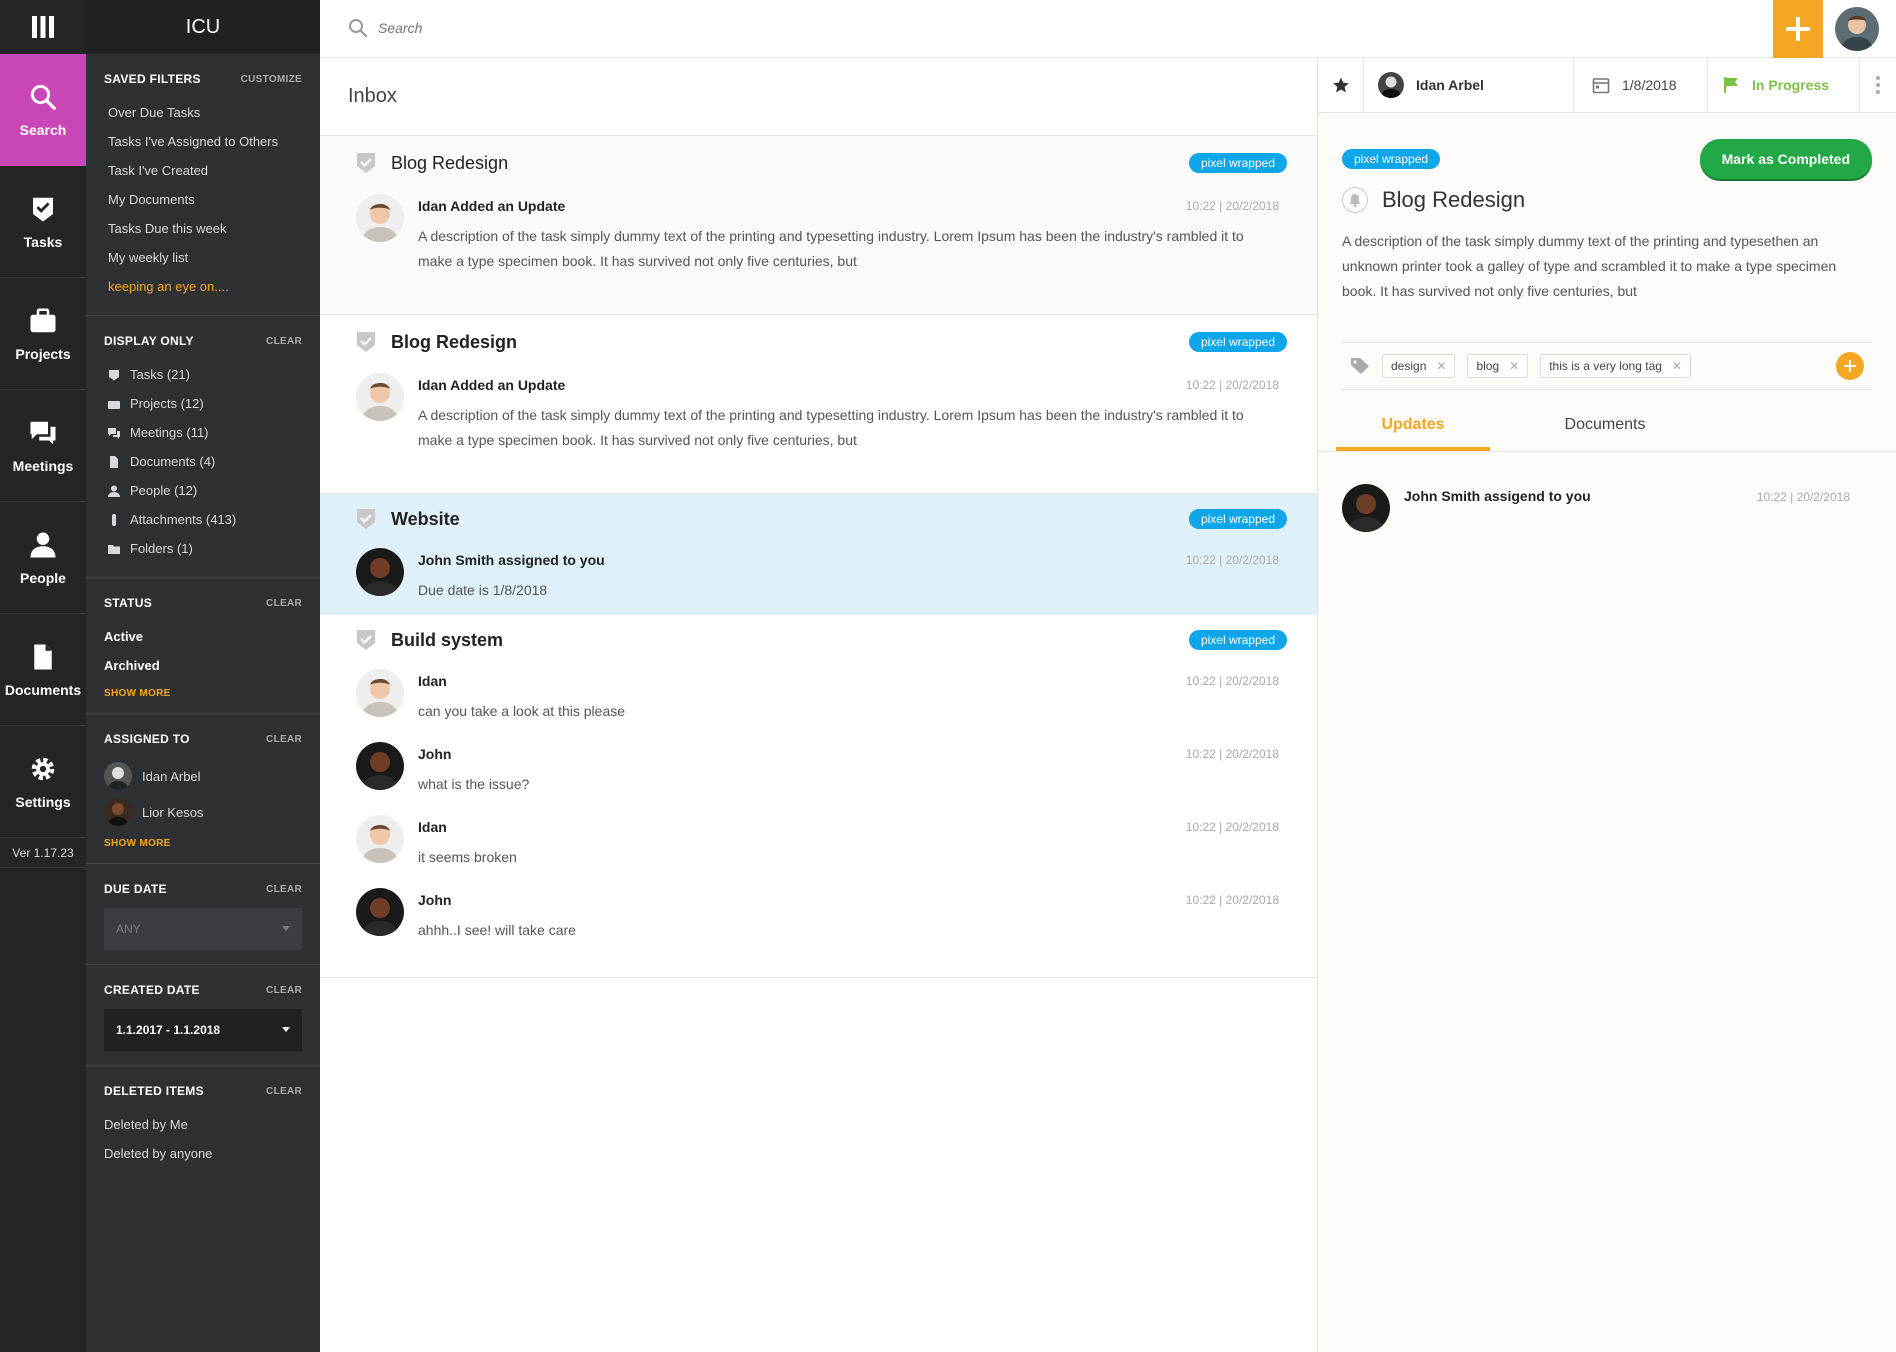 This screenshot has width=1896, height=1352. Describe the element at coordinates (474, 784) in the screenshot. I see `message-text: what is the issue?` at that location.